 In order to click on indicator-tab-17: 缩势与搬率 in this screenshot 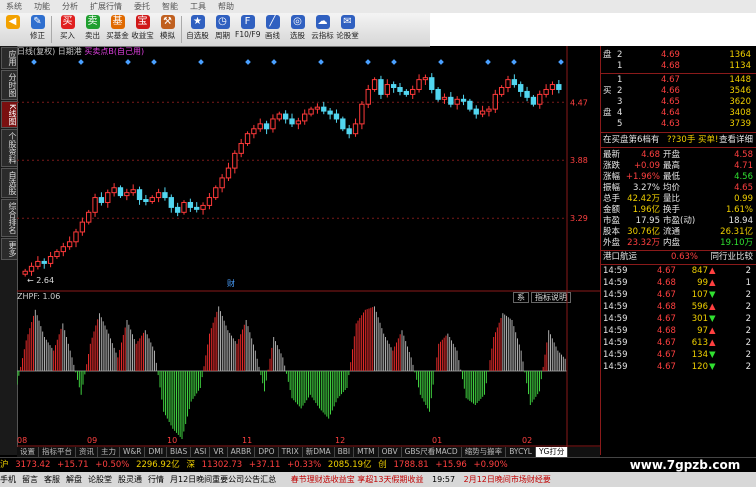, I will do `click(484, 452)`.